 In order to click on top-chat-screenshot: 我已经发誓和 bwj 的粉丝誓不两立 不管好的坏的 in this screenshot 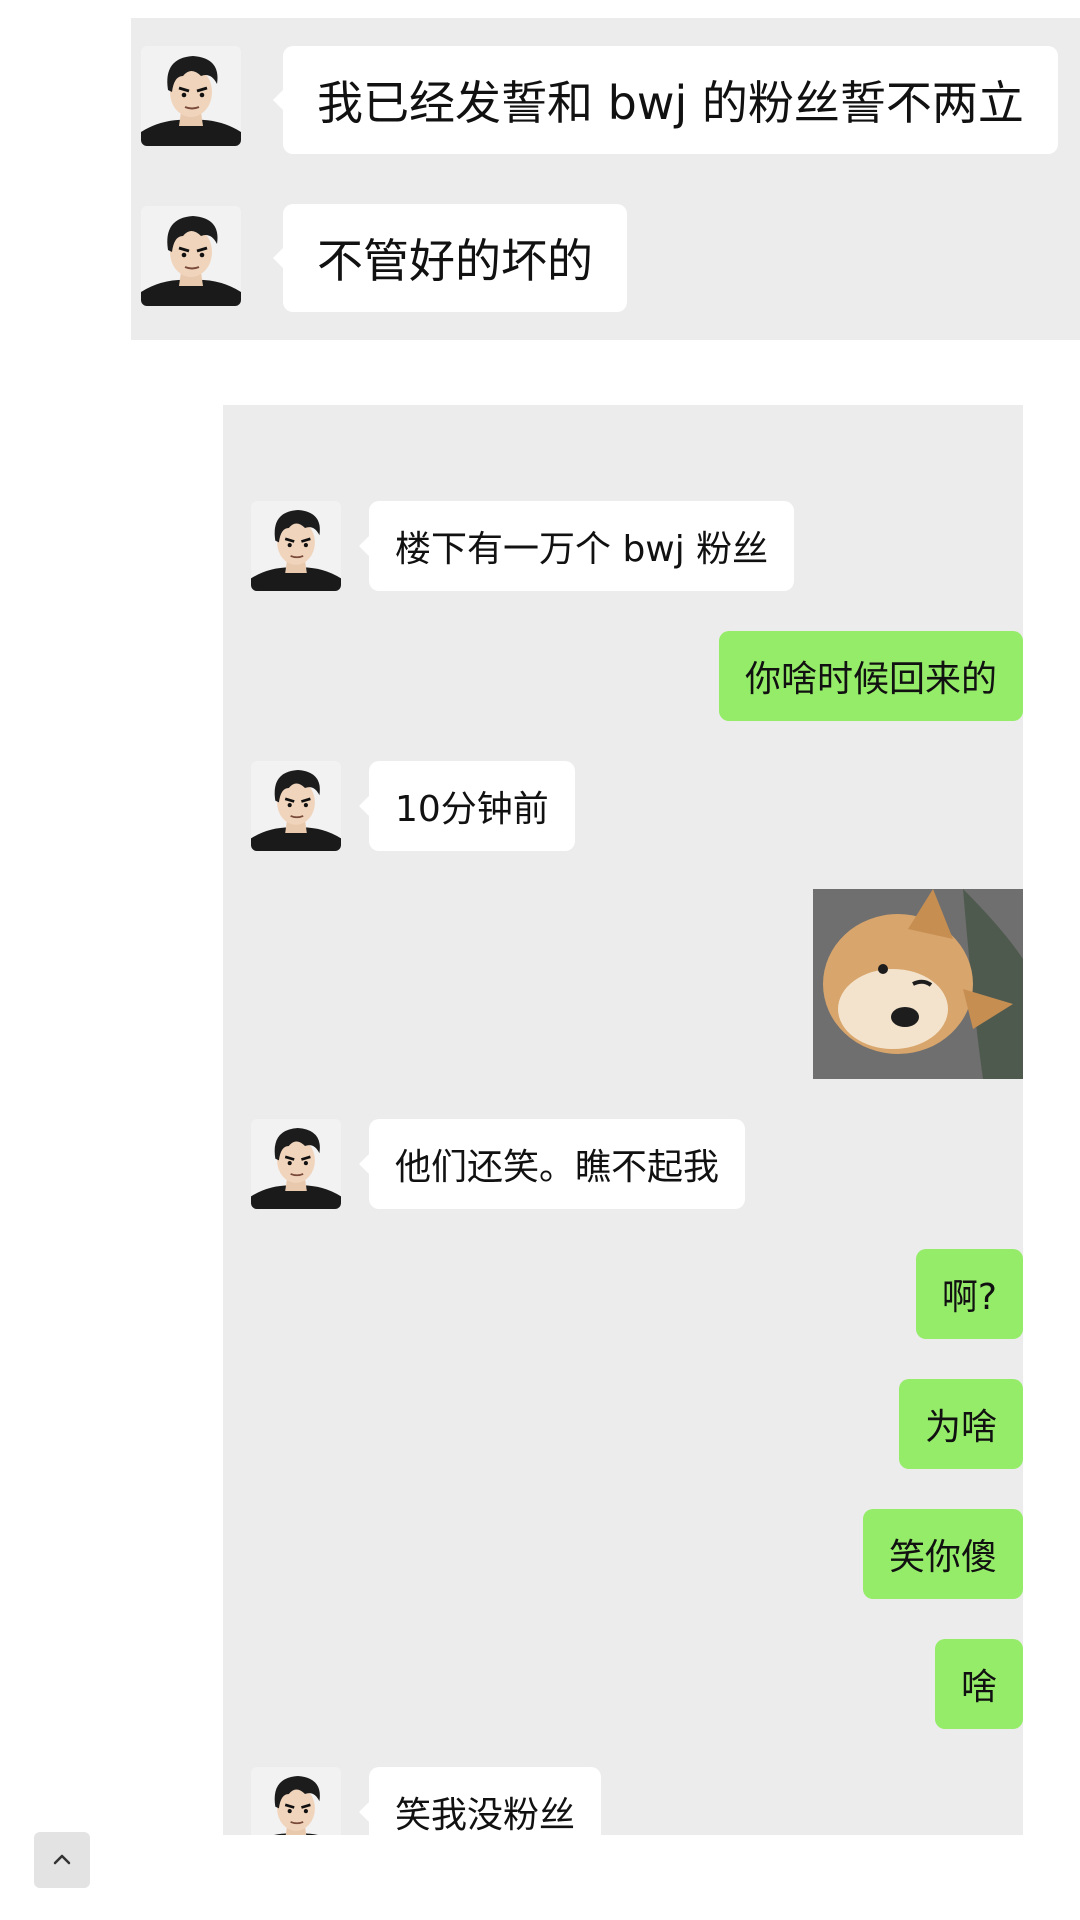, I will do `click(605, 179)`.